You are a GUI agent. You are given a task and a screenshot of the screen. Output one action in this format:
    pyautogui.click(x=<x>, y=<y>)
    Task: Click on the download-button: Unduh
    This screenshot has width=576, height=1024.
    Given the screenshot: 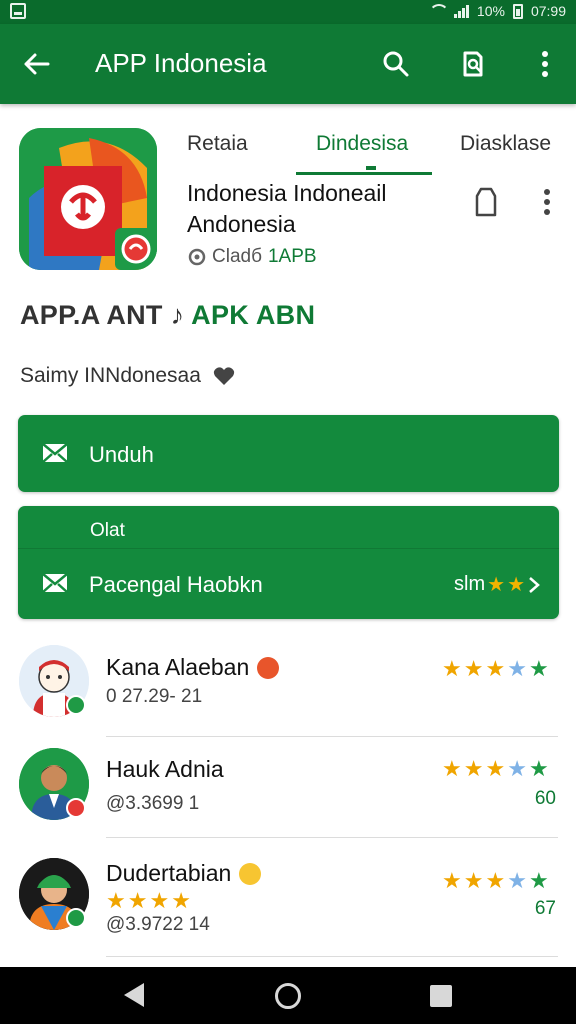 What is the action you would take?
    pyautogui.click(x=288, y=453)
    